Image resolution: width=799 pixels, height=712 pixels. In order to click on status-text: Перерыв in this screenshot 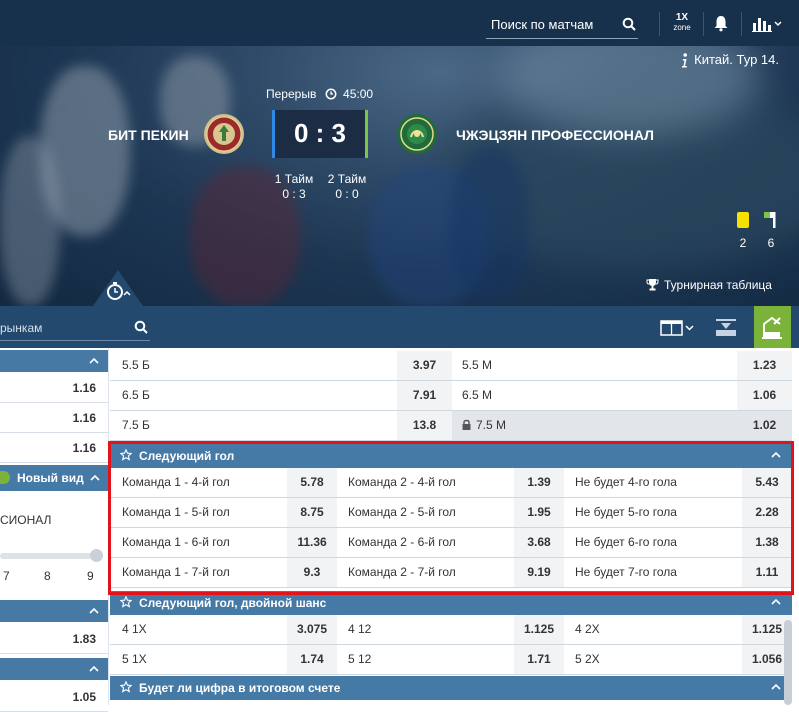, I will do `click(291, 94)`.